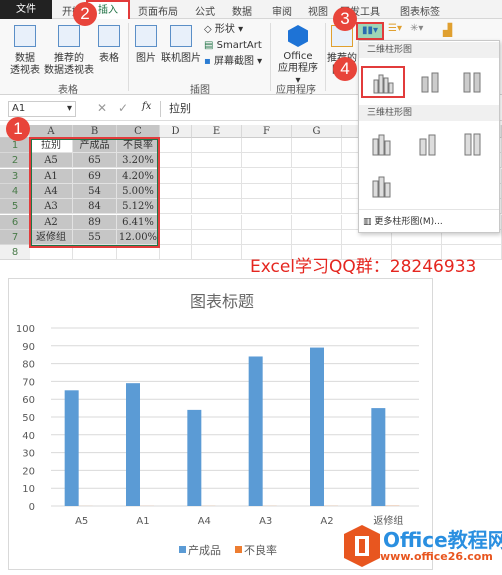 The height and width of the screenshot is (575, 502). I want to click on 3d-clustered-column-option, so click(384, 144).